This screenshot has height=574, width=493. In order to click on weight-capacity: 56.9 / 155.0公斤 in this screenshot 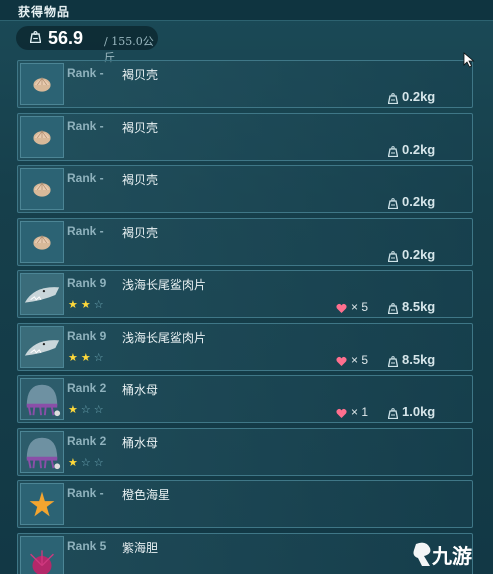, I will do `click(87, 45)`.